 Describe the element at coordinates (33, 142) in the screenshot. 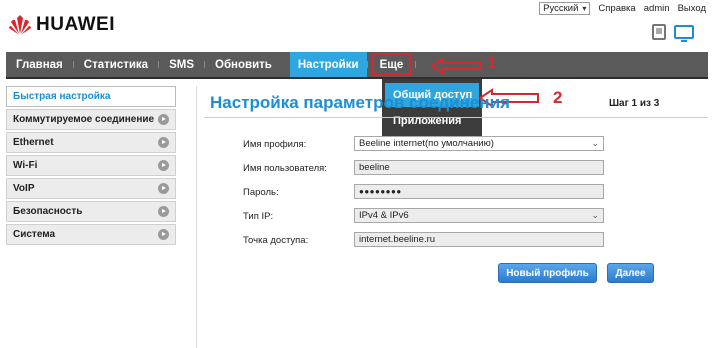

I see `sidebar-item-label: Ethernet` at that location.